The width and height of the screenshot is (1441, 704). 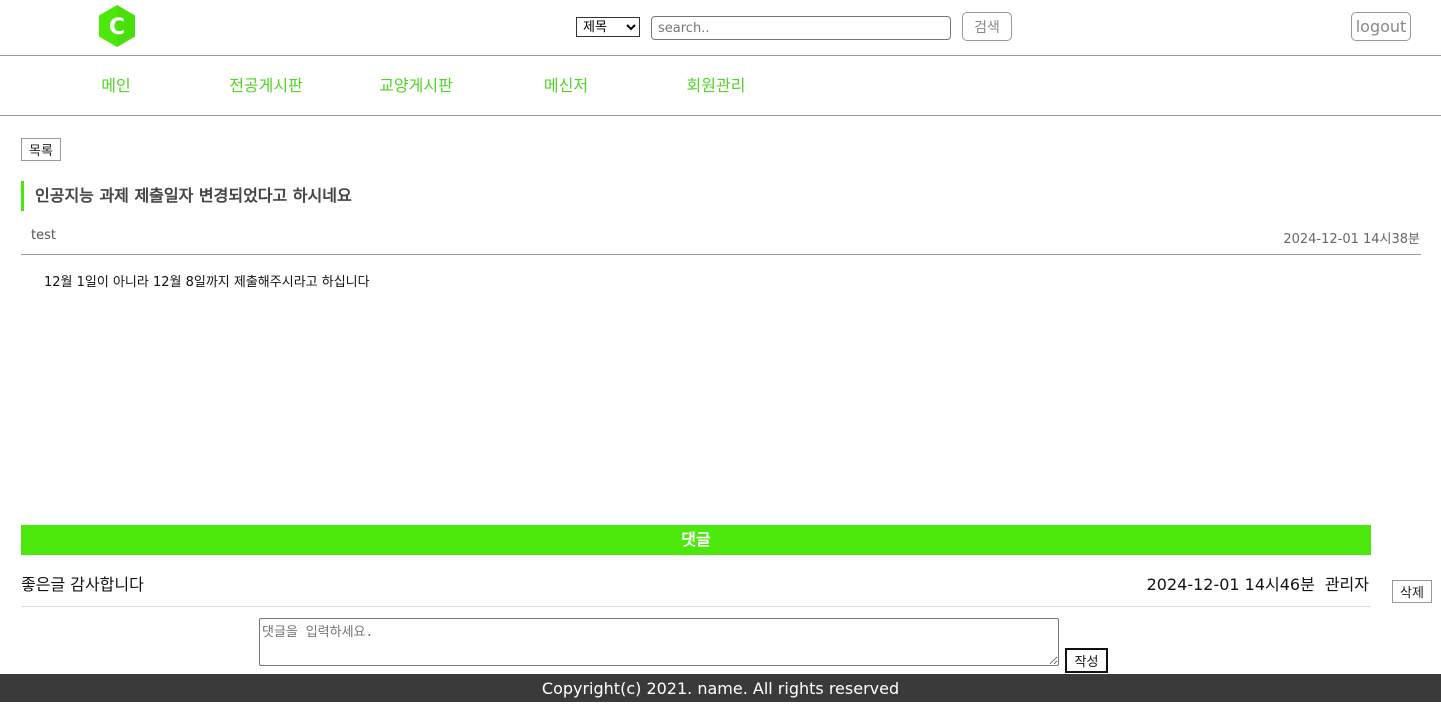 I want to click on comment-meta: 2024-12-01 14시46분 관리자, so click(x=1253, y=583).